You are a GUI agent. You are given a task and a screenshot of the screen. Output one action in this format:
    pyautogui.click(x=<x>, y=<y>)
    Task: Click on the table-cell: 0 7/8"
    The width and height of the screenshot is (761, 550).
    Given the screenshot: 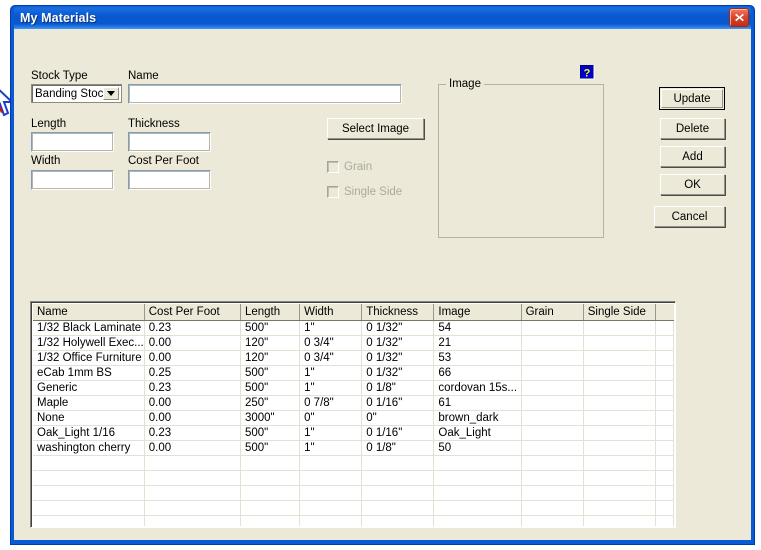 What is the action you would take?
    pyautogui.click(x=331, y=403)
    